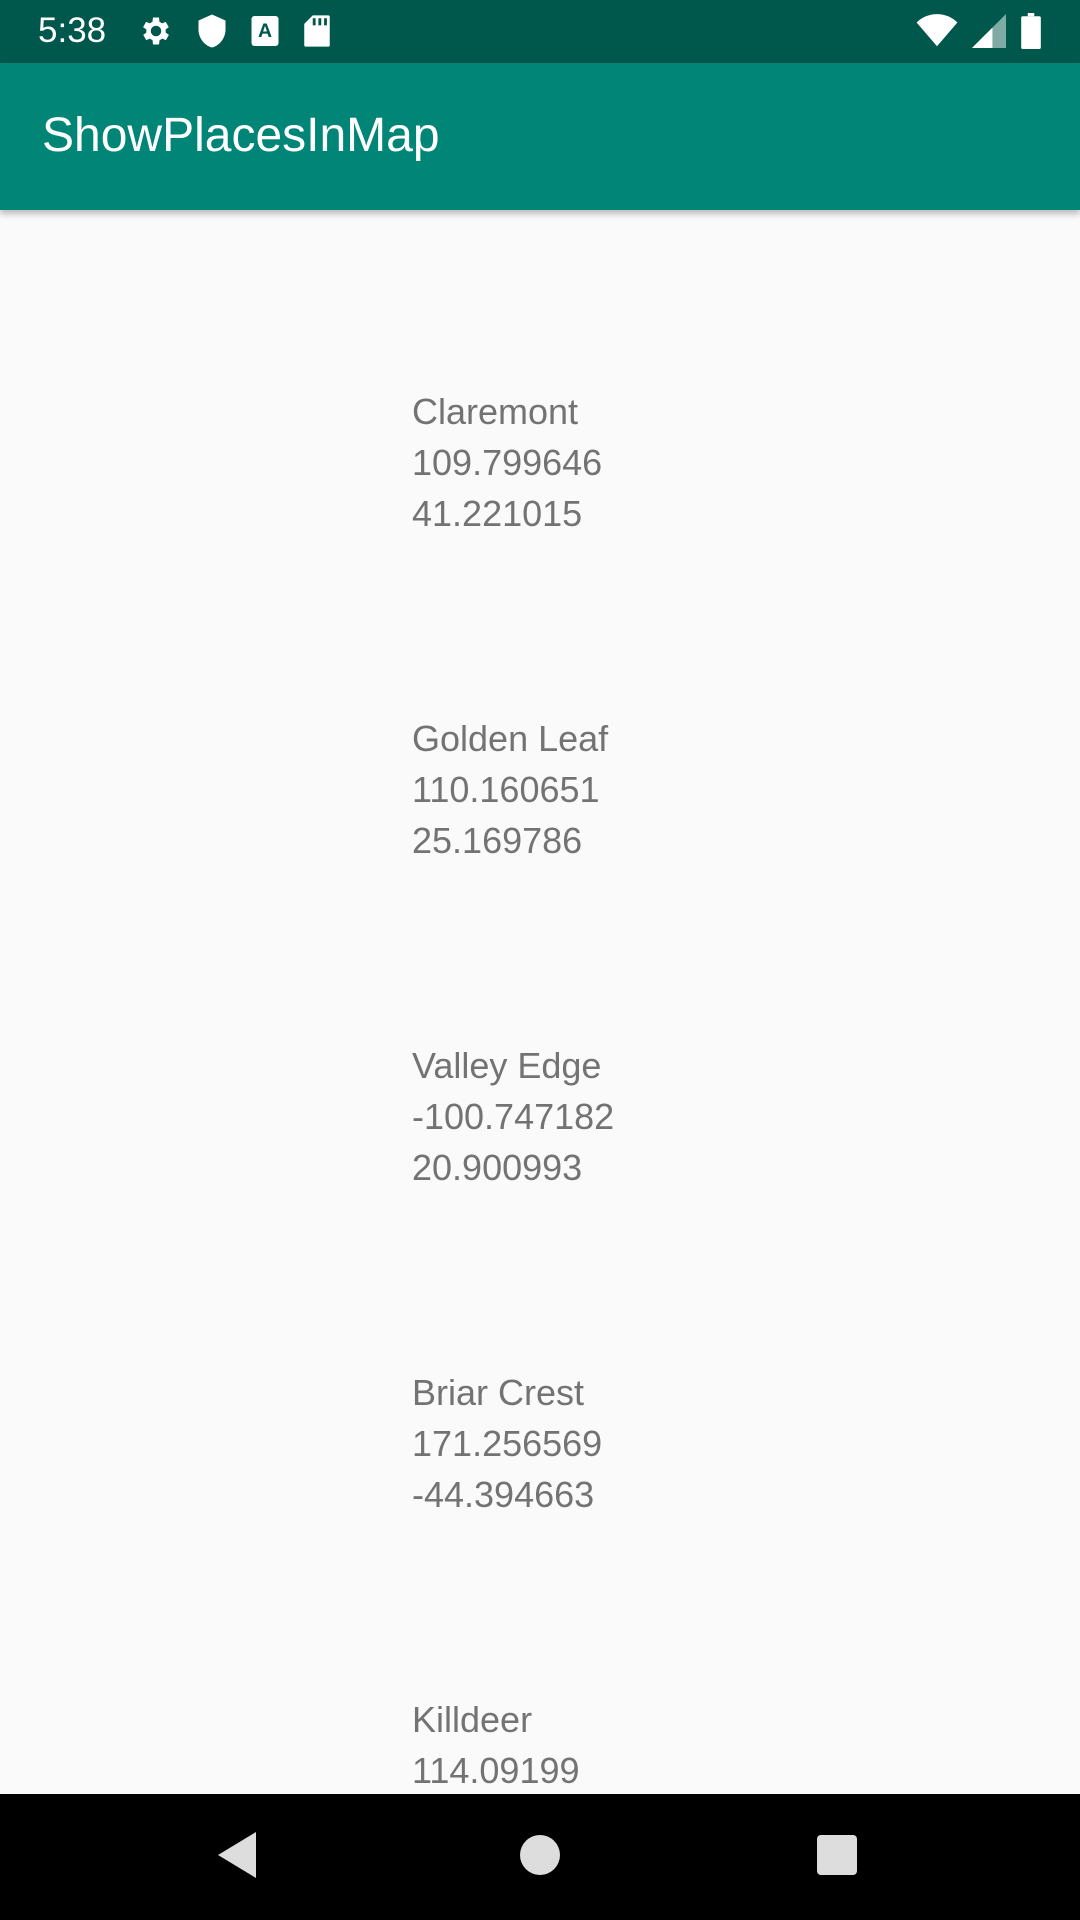 This screenshot has height=1920, width=1080. Describe the element at coordinates (497, 840) in the screenshot. I see `place-latitude: 25.169786` at that location.